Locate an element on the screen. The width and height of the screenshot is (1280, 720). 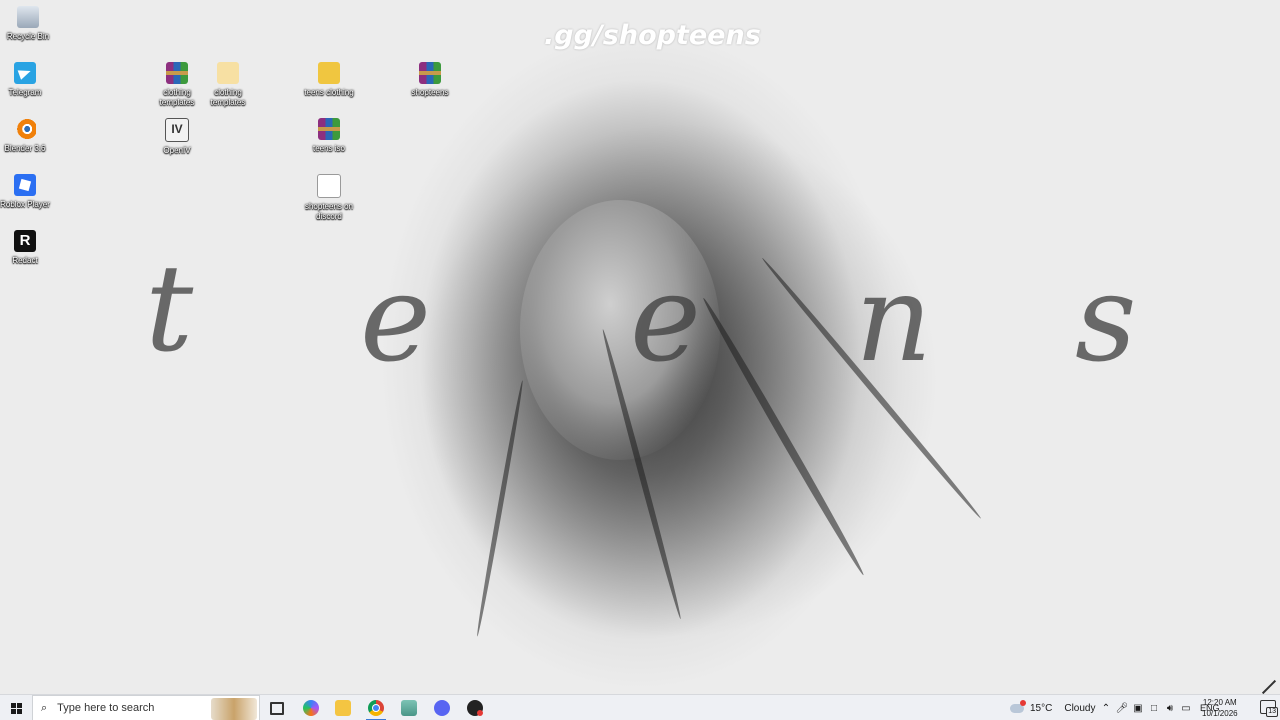
discord-icon is located at coordinates (442, 708).